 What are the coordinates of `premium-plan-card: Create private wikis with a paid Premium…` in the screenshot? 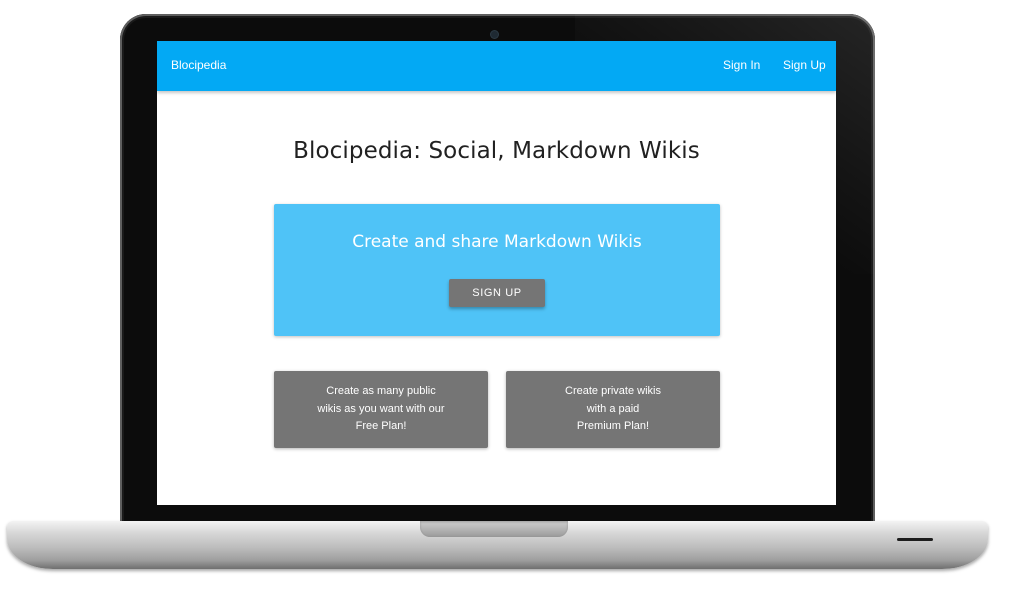 It's located at (613, 409).